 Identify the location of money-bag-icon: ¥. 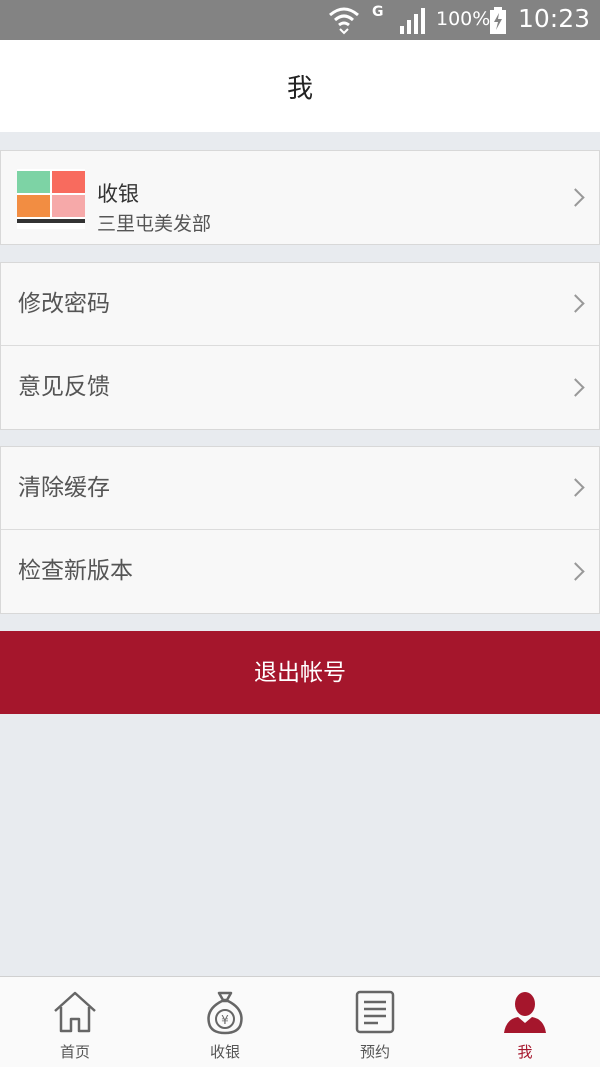
(225, 1013).